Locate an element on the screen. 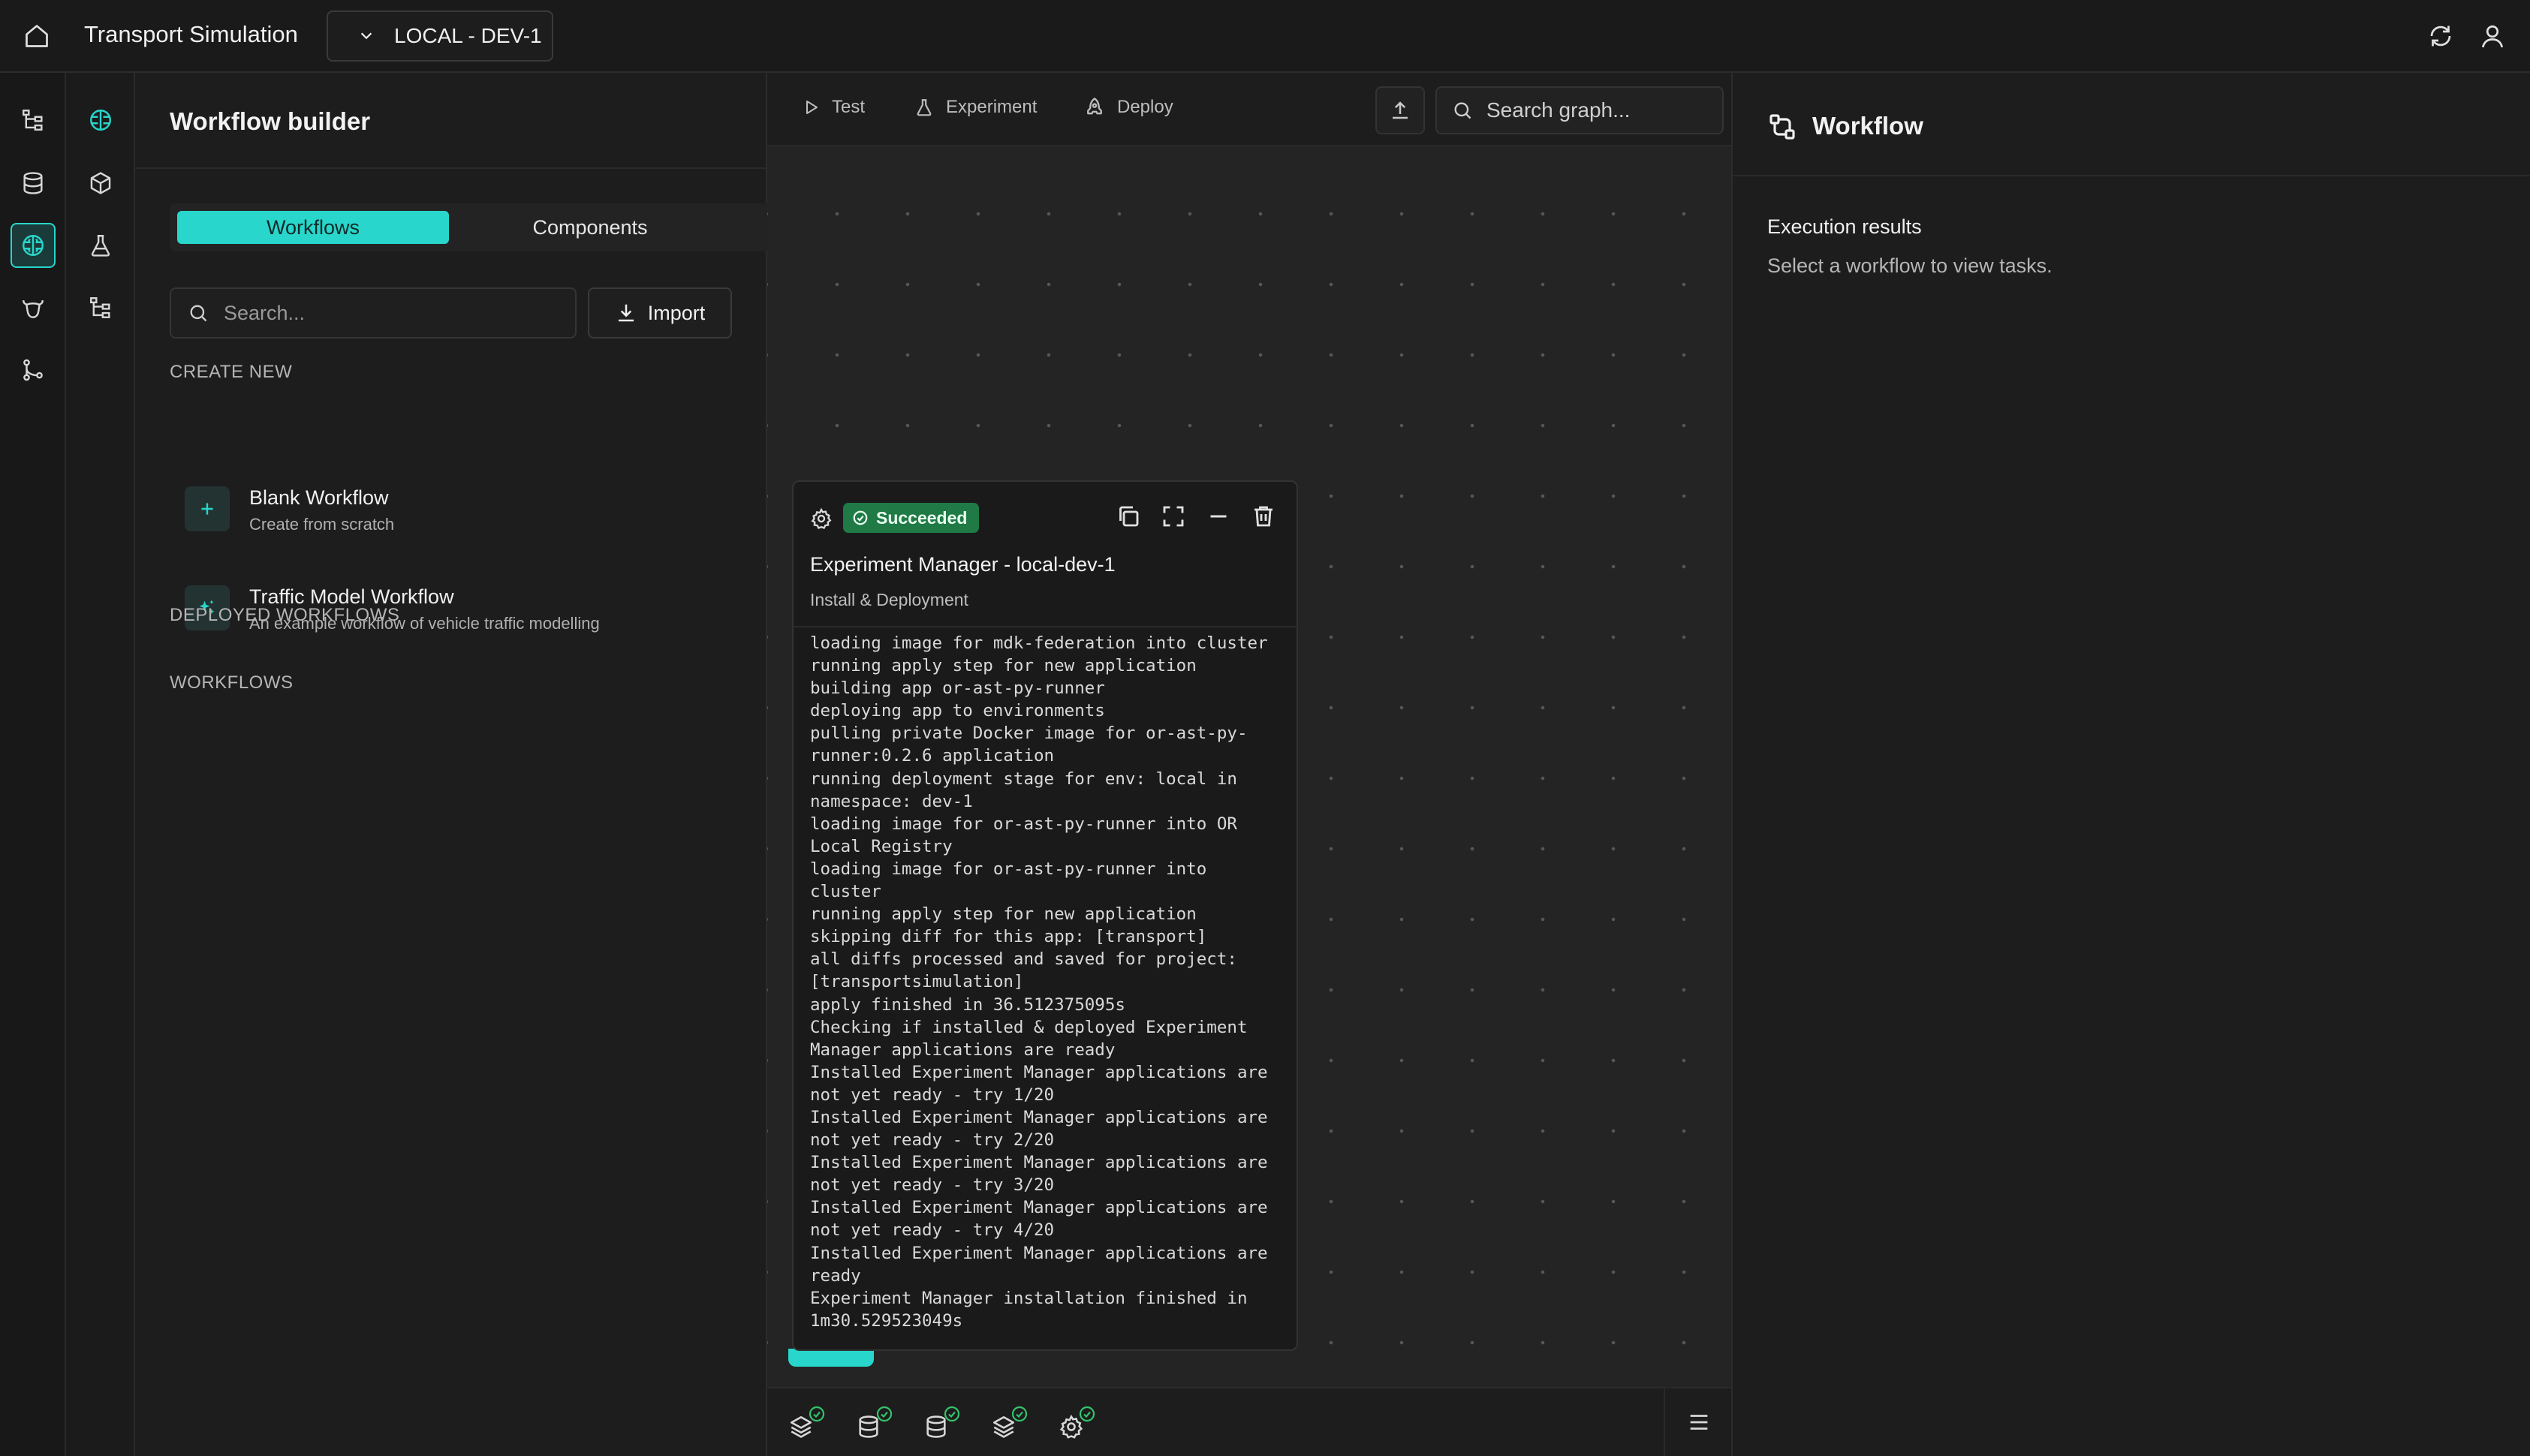 This screenshot has width=2530, height=1456. panel-title: Workflow builder is located at coordinates (271, 121).